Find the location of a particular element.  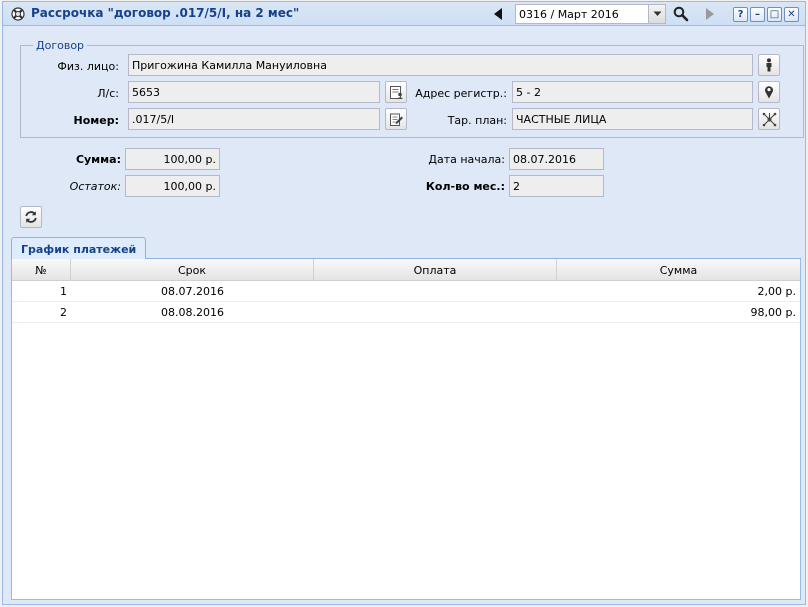

map-pin-icon is located at coordinates (769, 92).